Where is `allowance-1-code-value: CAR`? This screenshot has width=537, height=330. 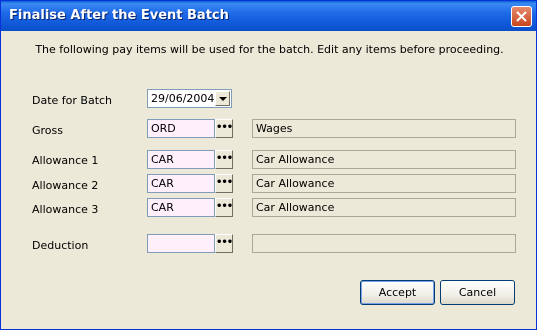 allowance-1-code-value: CAR is located at coordinates (162, 159).